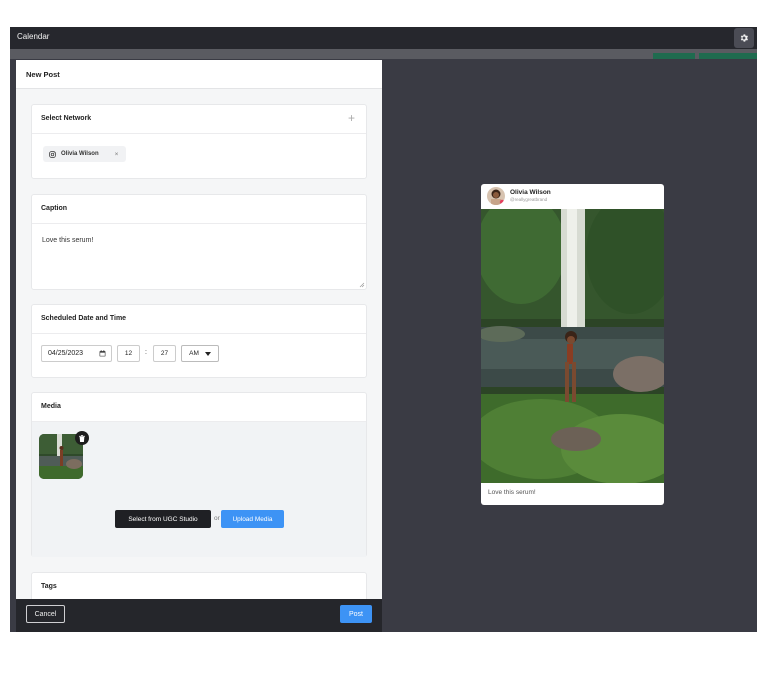  I want to click on add-network-button: +, so click(351, 118).